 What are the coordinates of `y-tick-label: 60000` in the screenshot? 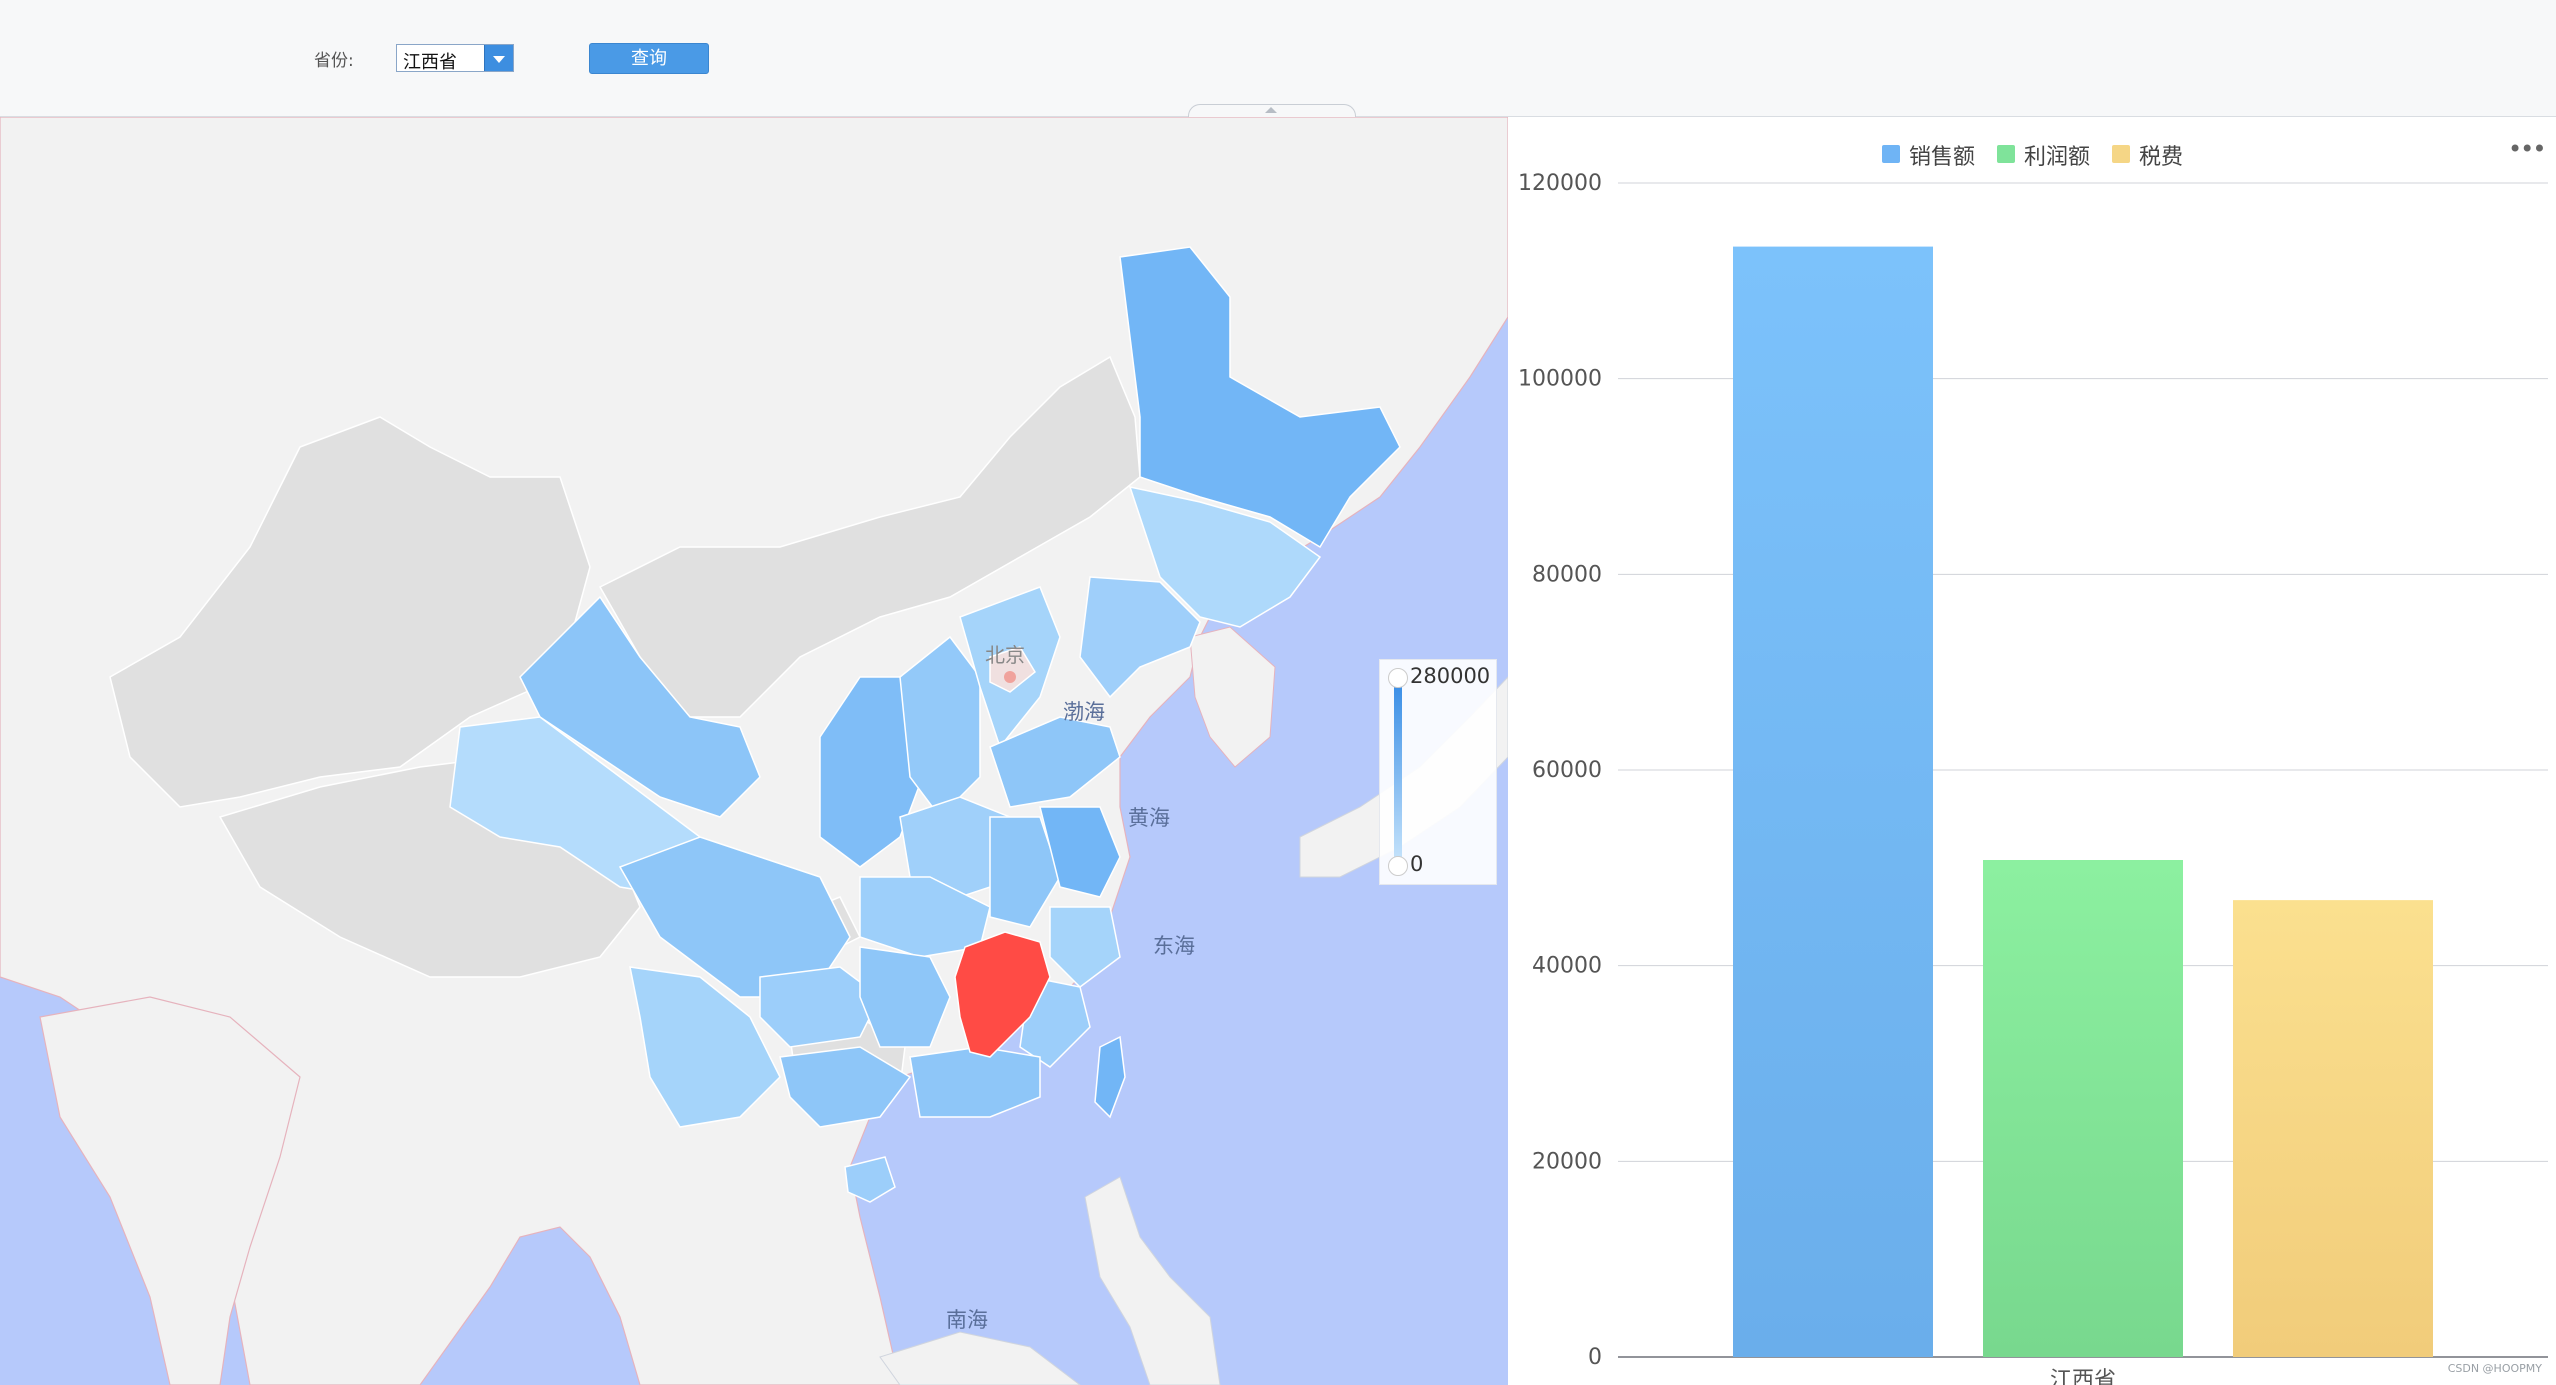 It's located at (1567, 770).